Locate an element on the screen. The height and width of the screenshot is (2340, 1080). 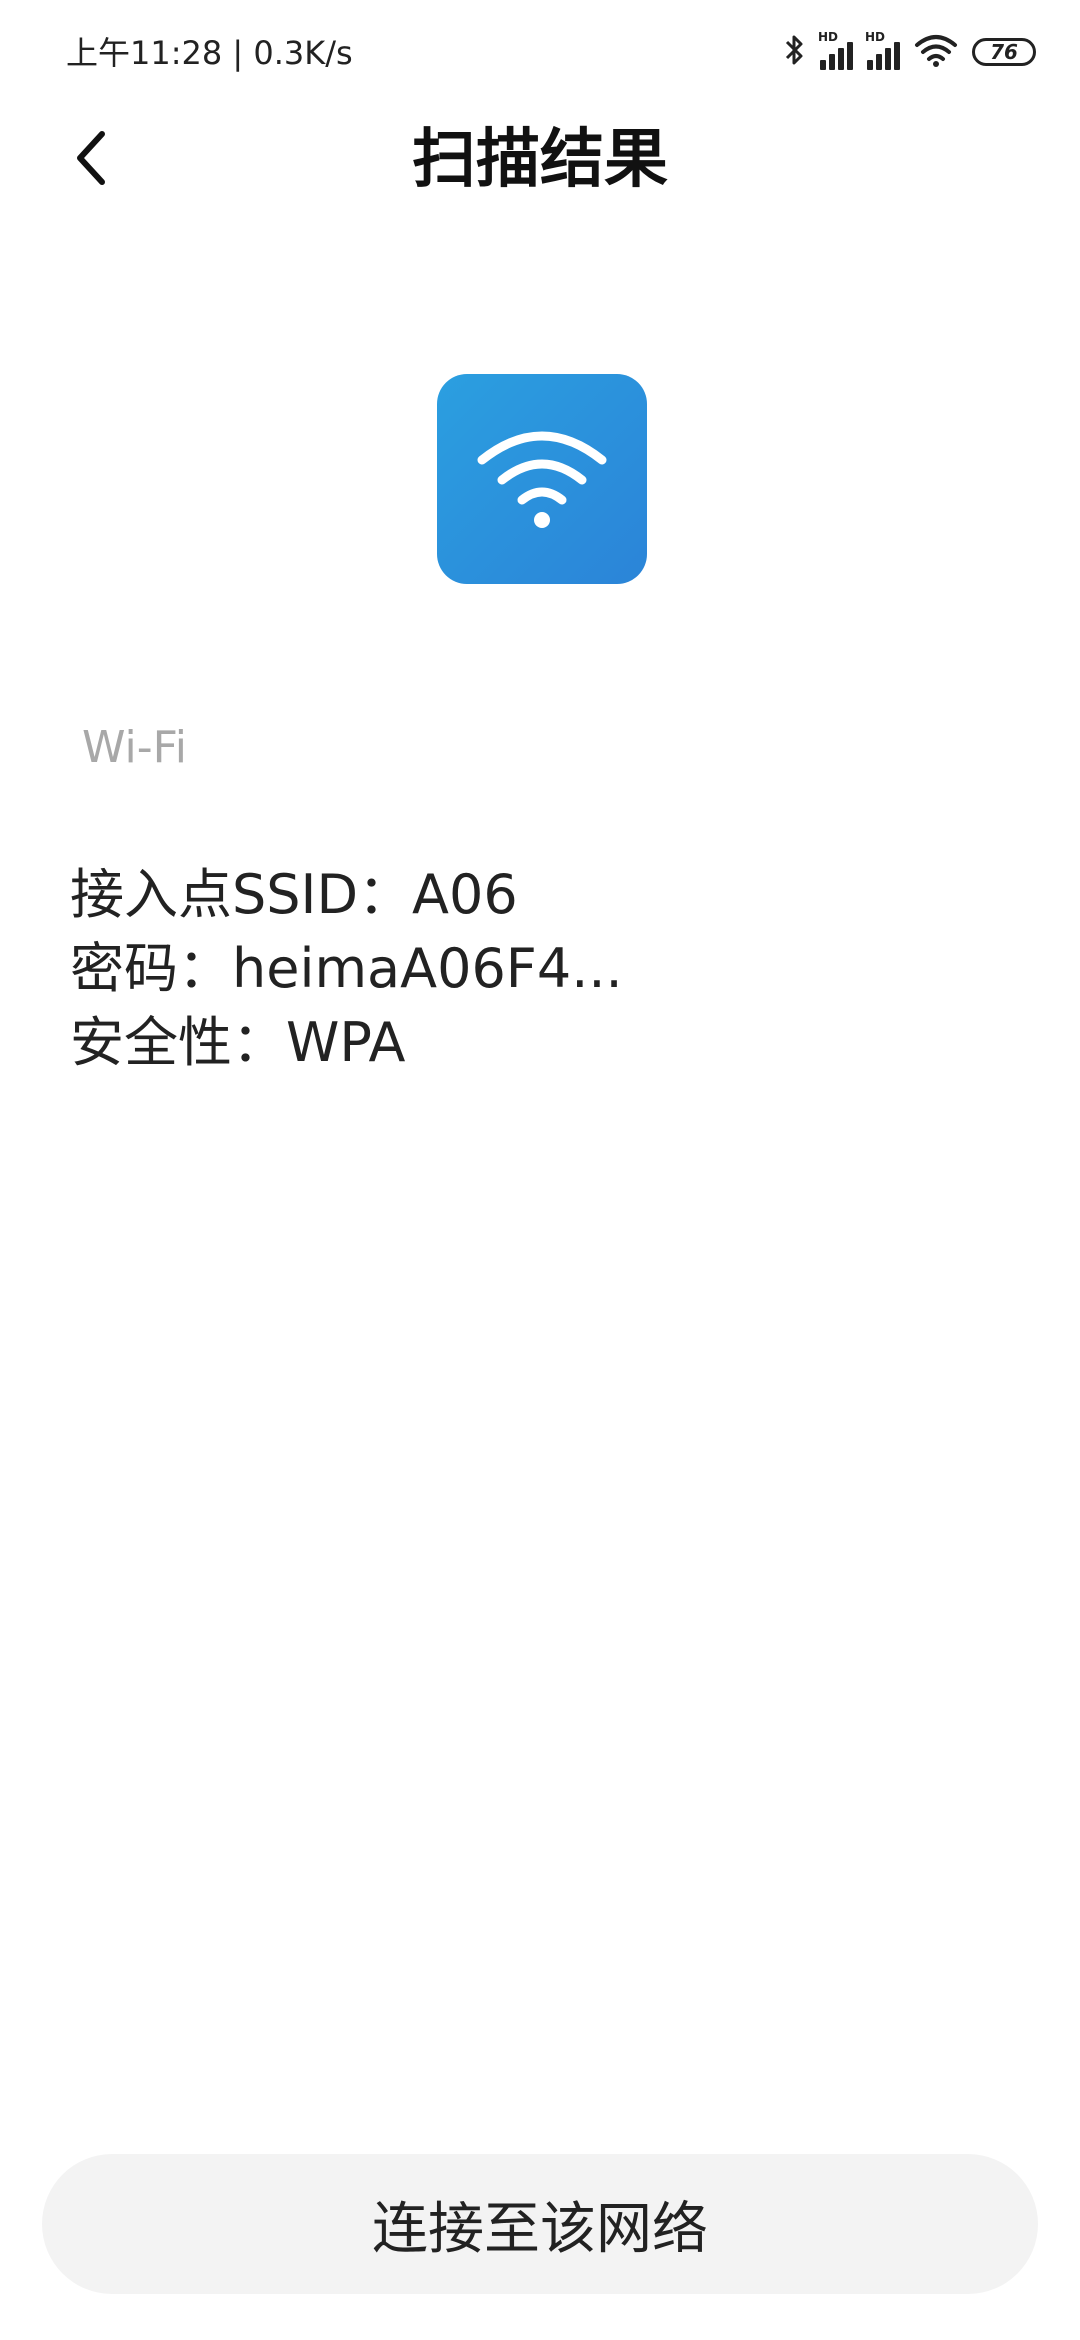
status-network-speed: 0.3K/s is located at coordinates (303, 53).